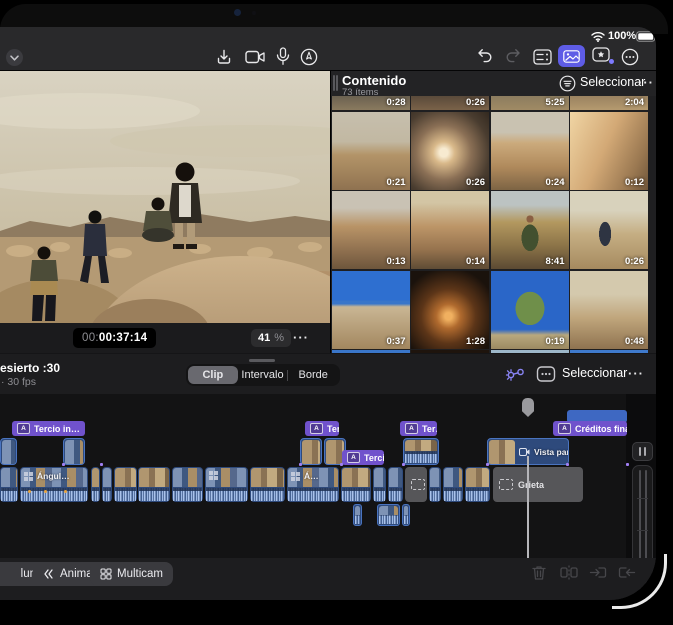  I want to click on insert-clip-icon, so click(598, 572).